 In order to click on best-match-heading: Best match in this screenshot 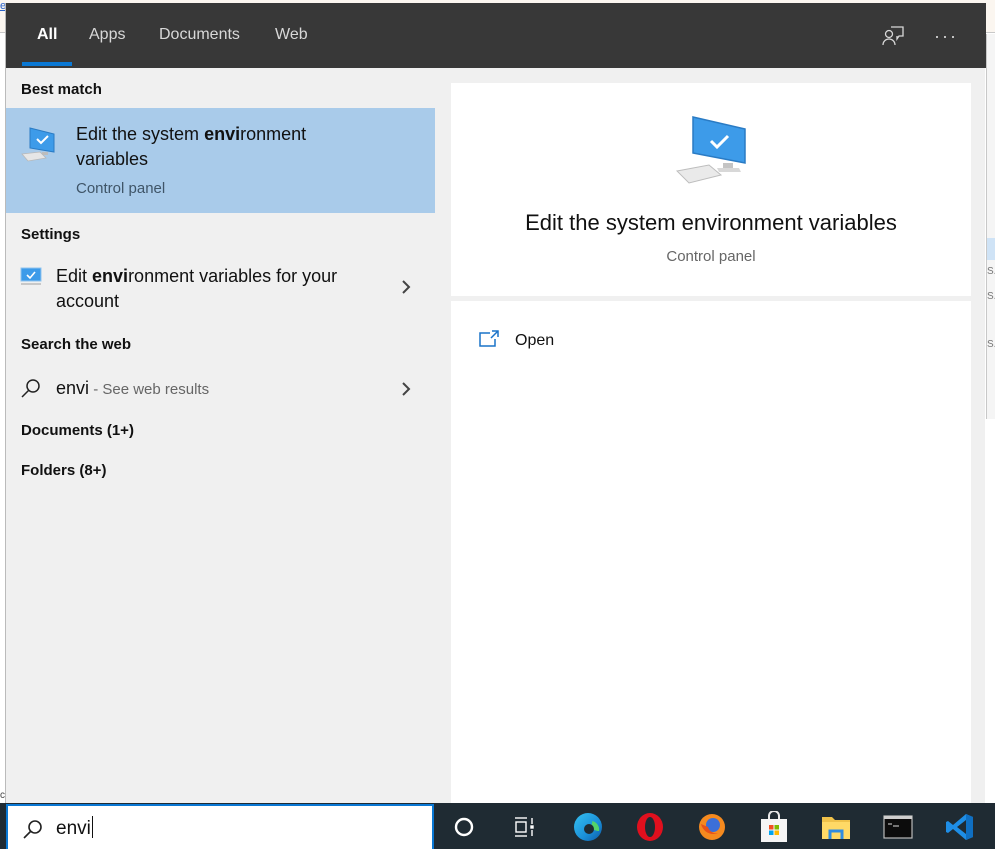, I will do `click(61, 89)`.